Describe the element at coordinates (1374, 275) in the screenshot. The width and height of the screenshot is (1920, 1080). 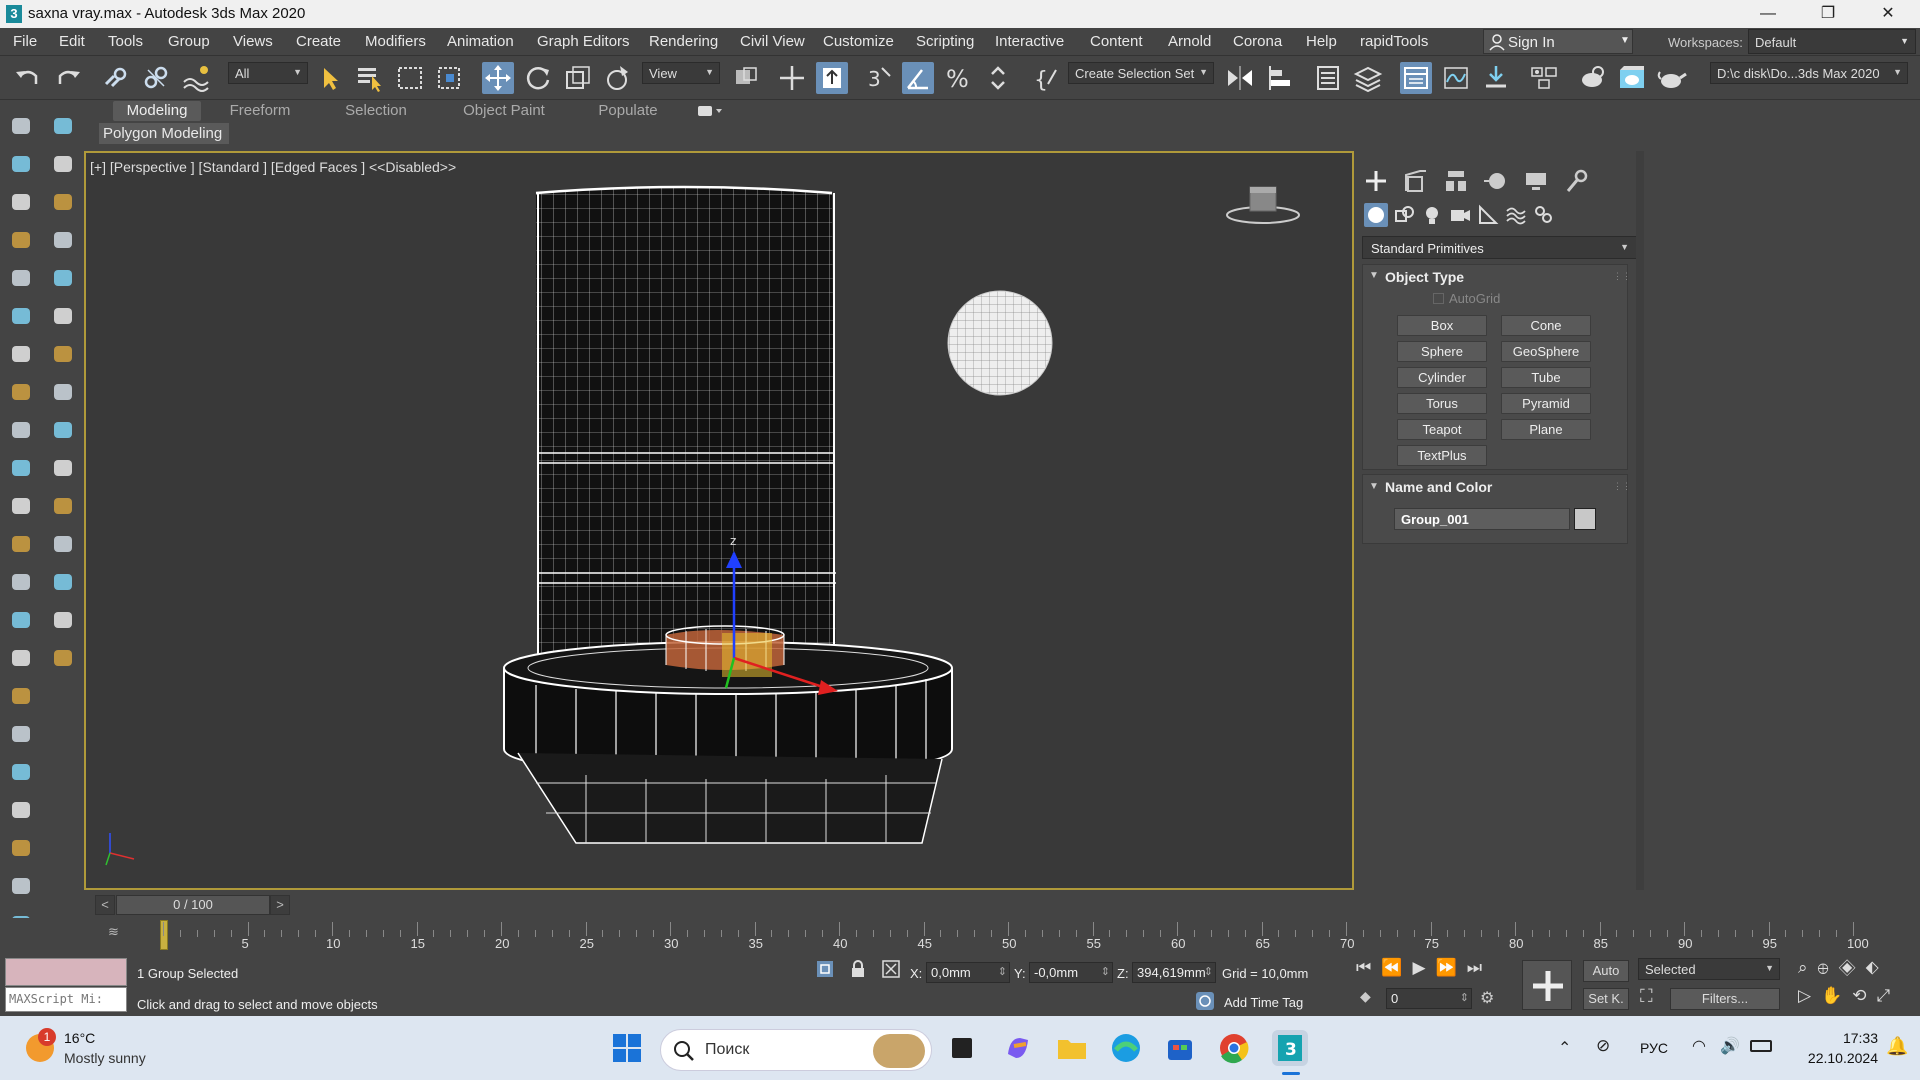
I see `collapse-arrow-icon: ▼` at that location.